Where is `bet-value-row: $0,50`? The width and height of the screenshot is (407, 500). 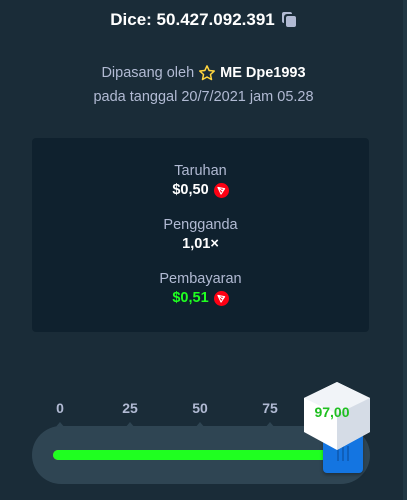
bet-value-row: $0,50 is located at coordinates (200, 190).